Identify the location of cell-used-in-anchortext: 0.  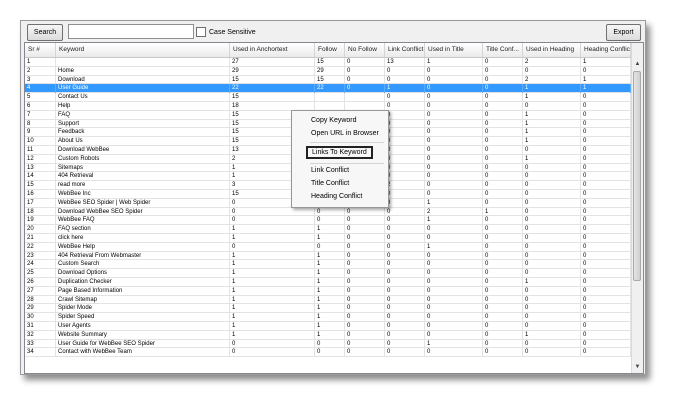
(272, 212).